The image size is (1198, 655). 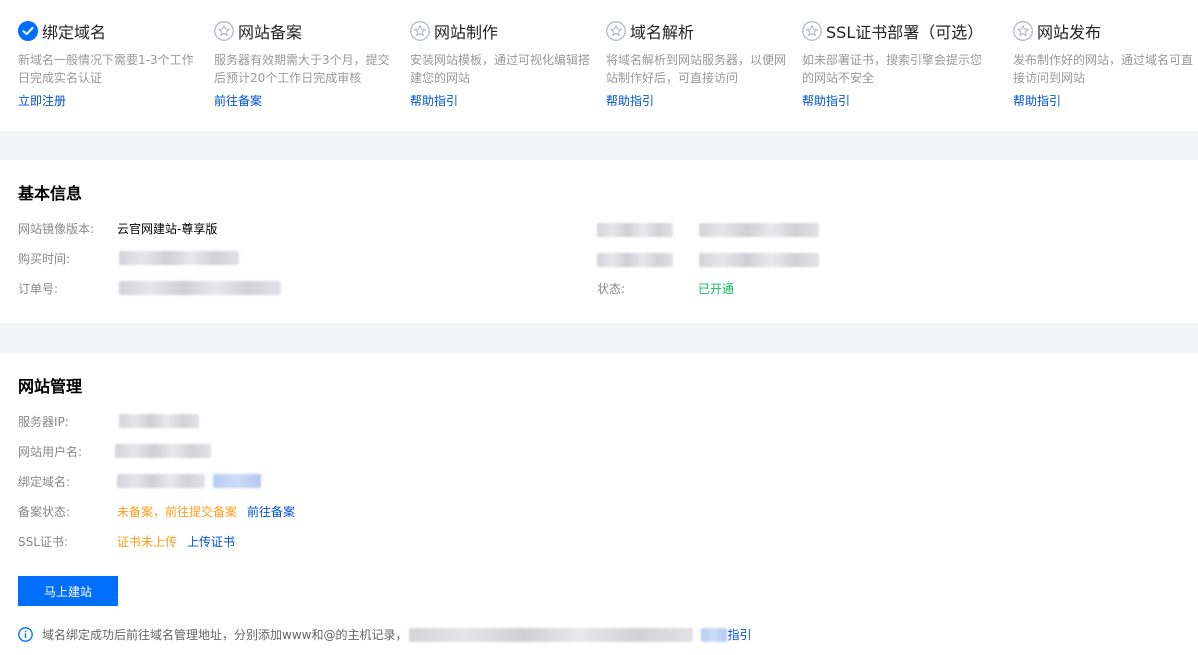 I want to click on step-title: 网站发布, so click(x=1069, y=32).